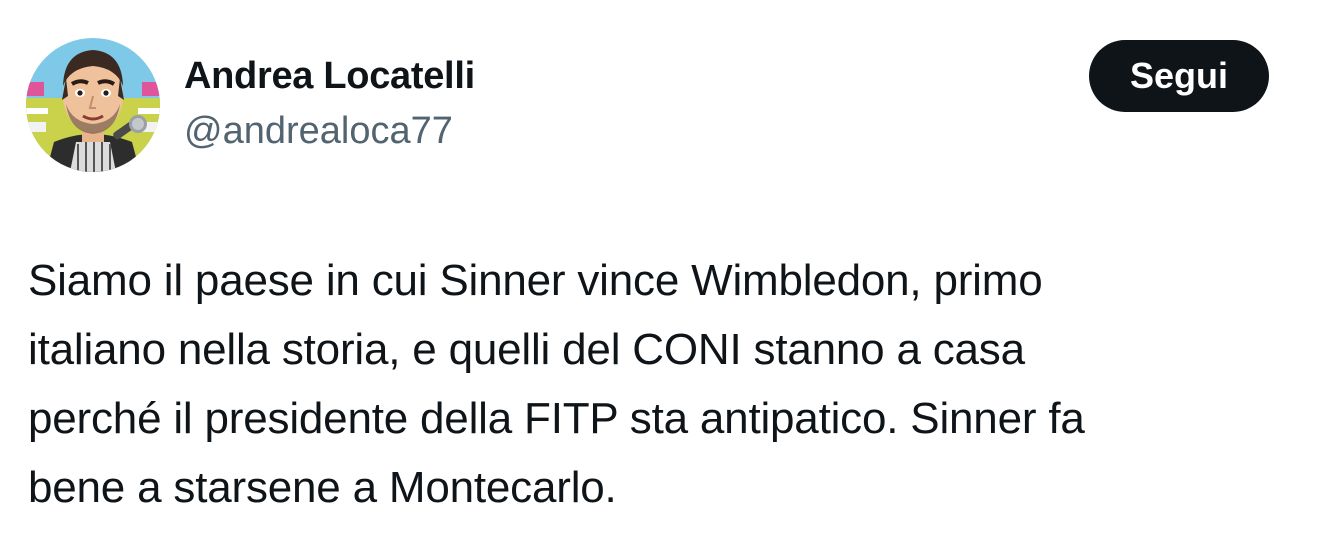 This screenshot has height=548, width=1320. I want to click on profile-avatar, so click(93, 105).